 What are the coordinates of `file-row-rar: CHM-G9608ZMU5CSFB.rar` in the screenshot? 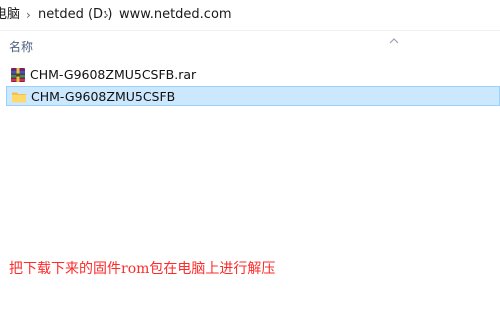 It's located at (253, 75).